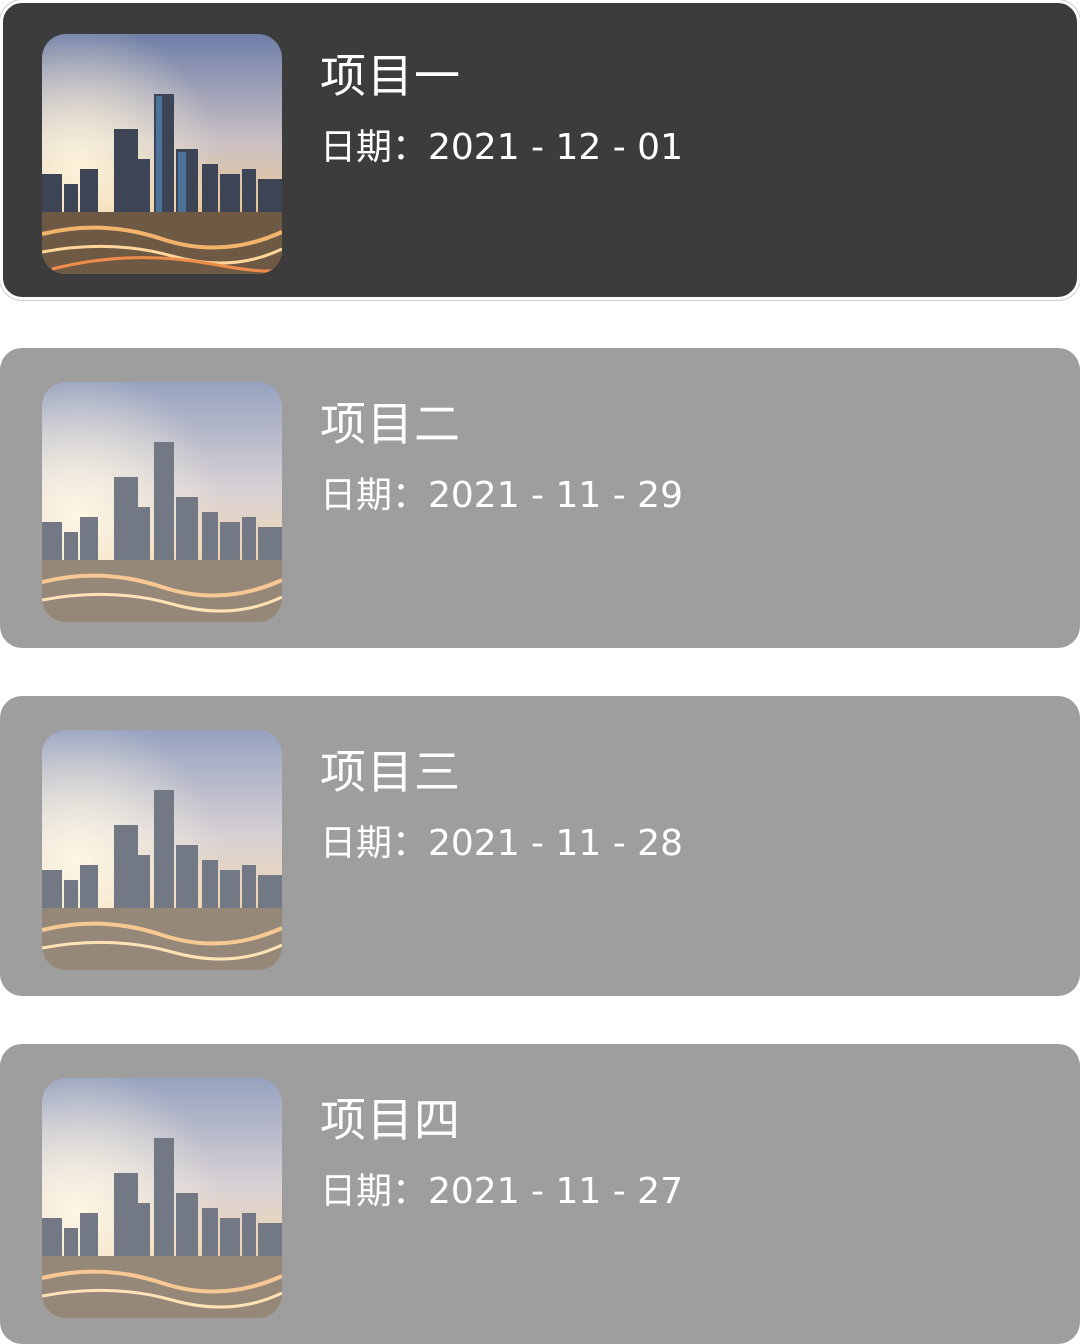  What do you see at coordinates (390, 772) in the screenshot?
I see `project-title: 项目三` at bounding box center [390, 772].